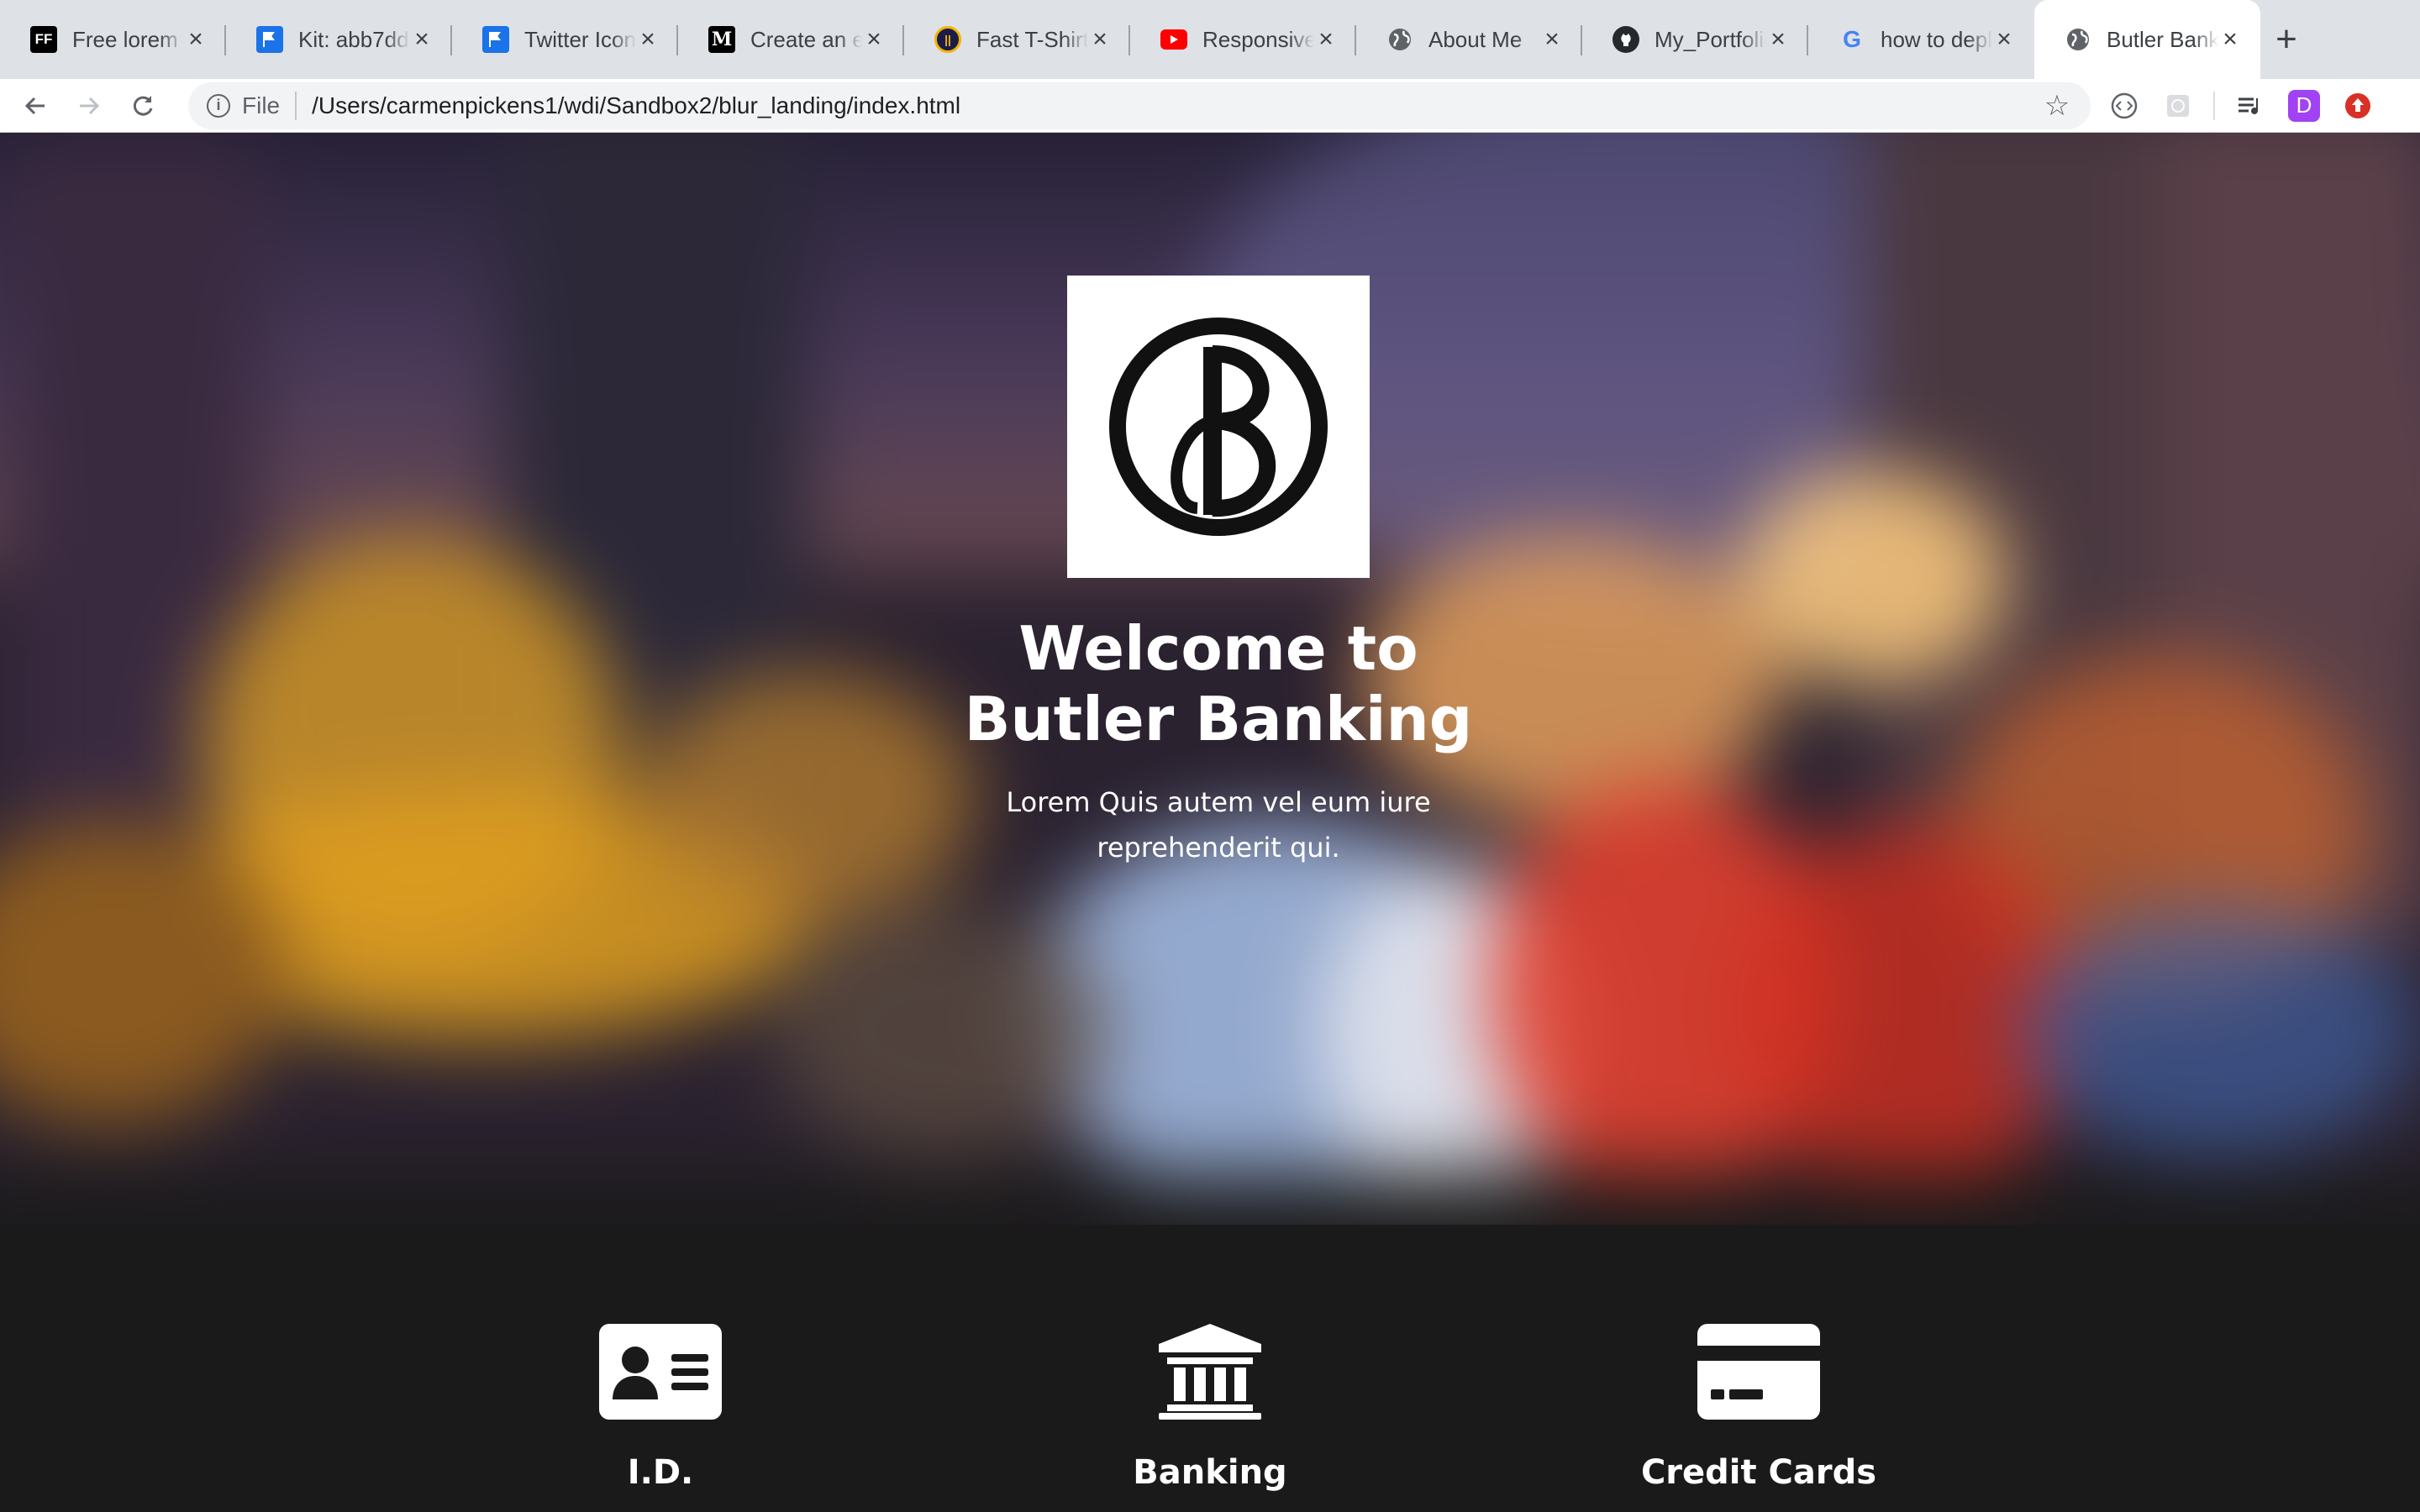 The width and height of the screenshot is (2420, 1512). I want to click on profile-avatar: D, so click(2304, 106).